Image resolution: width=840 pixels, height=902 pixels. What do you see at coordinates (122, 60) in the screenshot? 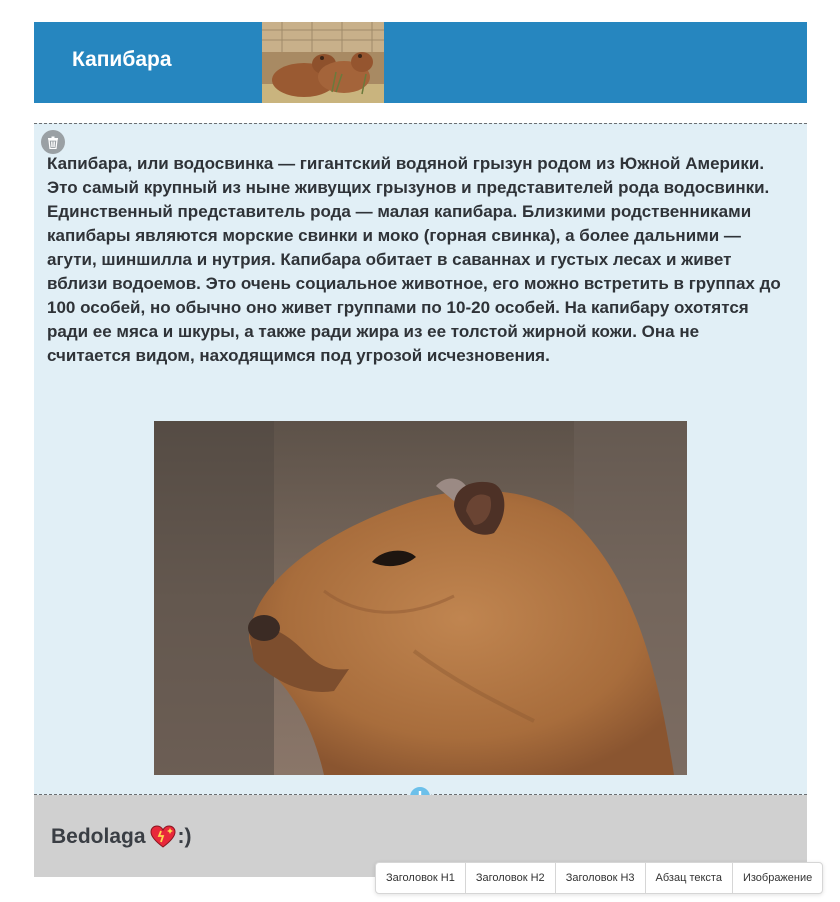
I see `header-title: Капибара` at bounding box center [122, 60].